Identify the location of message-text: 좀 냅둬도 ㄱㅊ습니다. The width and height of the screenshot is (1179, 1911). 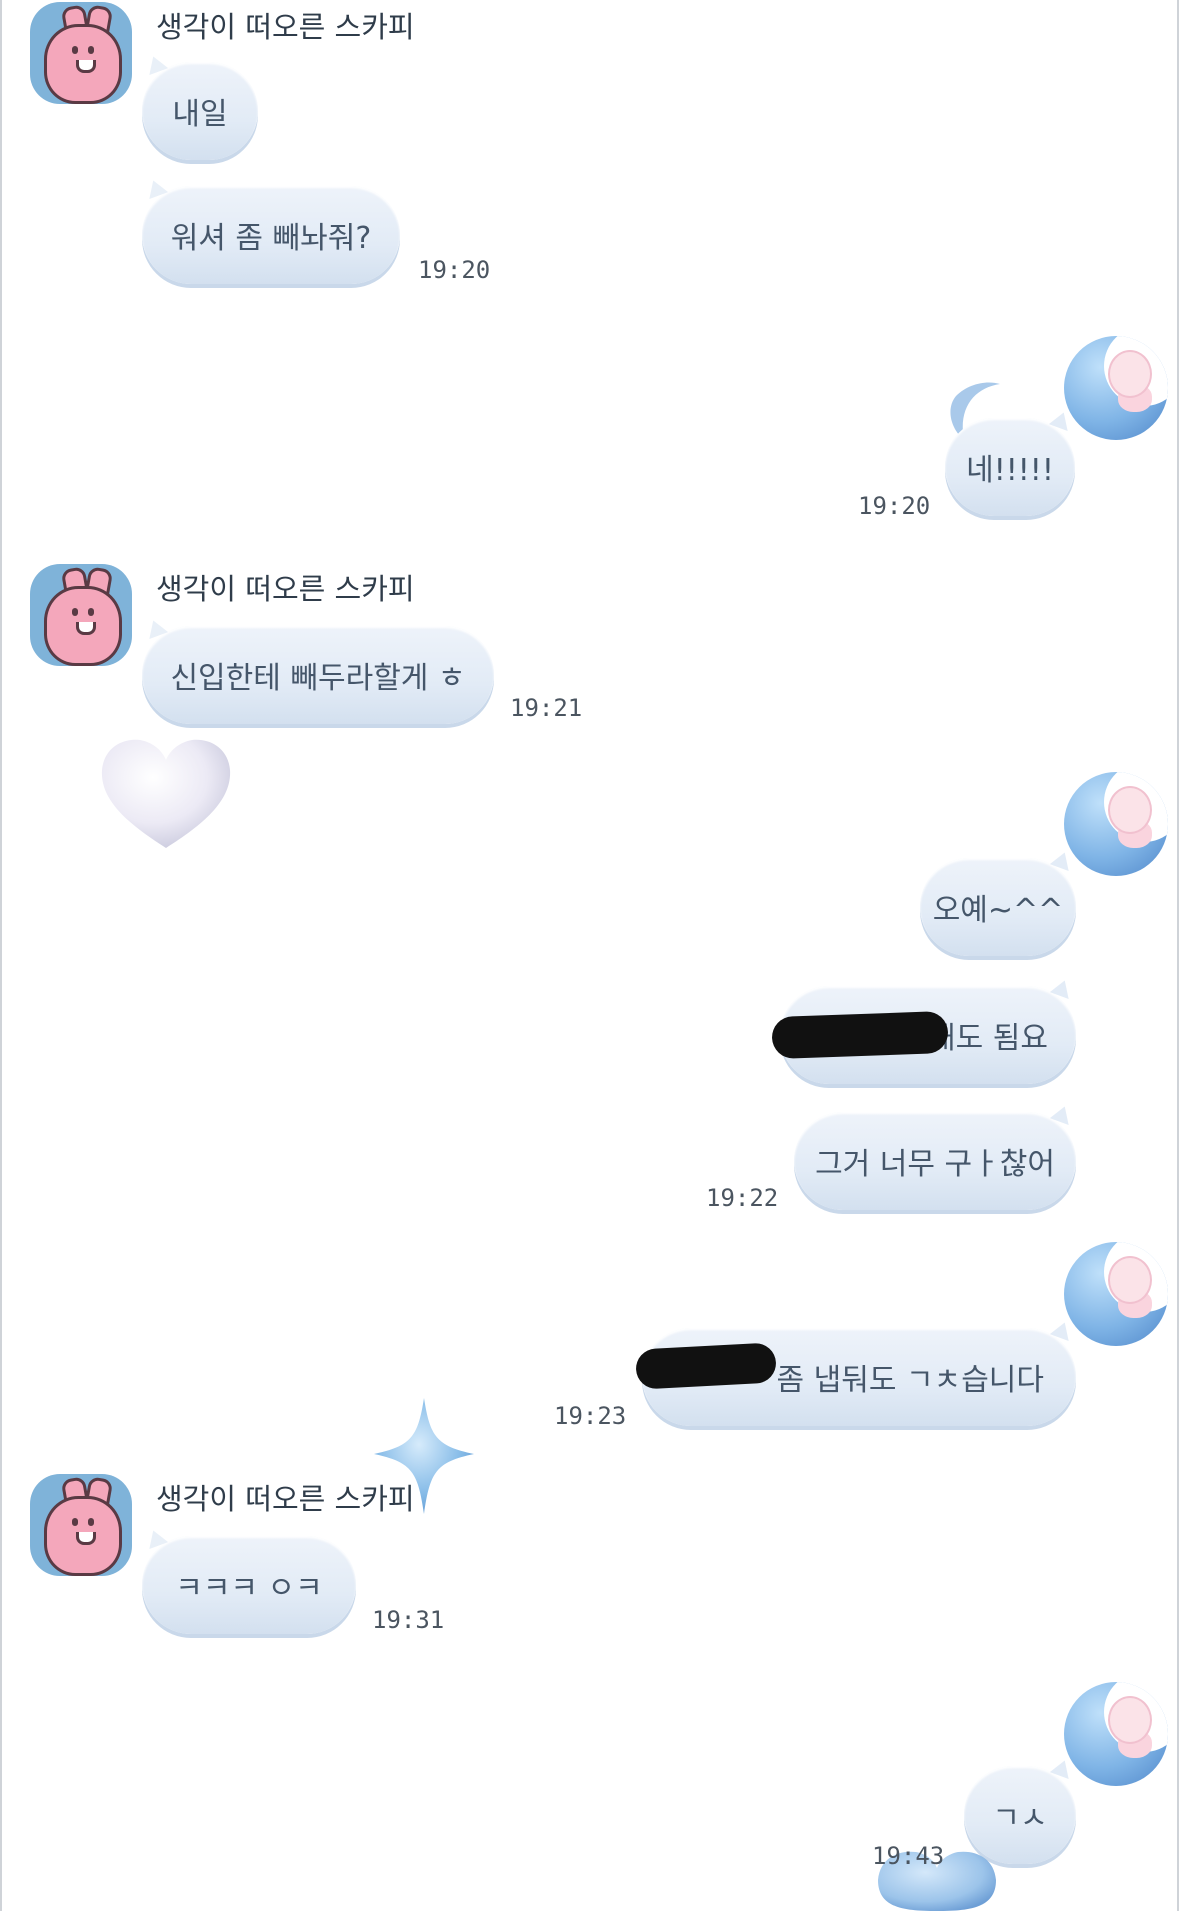
(910, 1380).